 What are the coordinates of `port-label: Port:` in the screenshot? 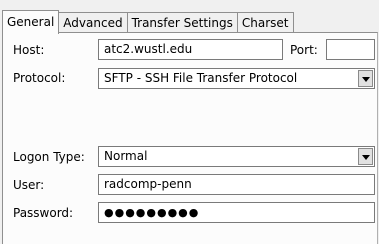 It's located at (304, 50).